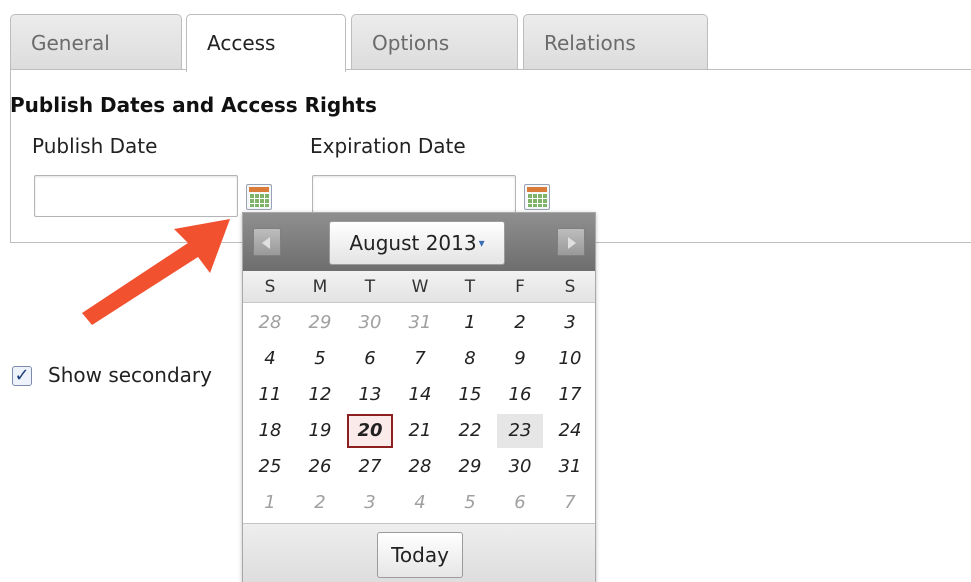  I want to click on today-button: Today, so click(420, 555).